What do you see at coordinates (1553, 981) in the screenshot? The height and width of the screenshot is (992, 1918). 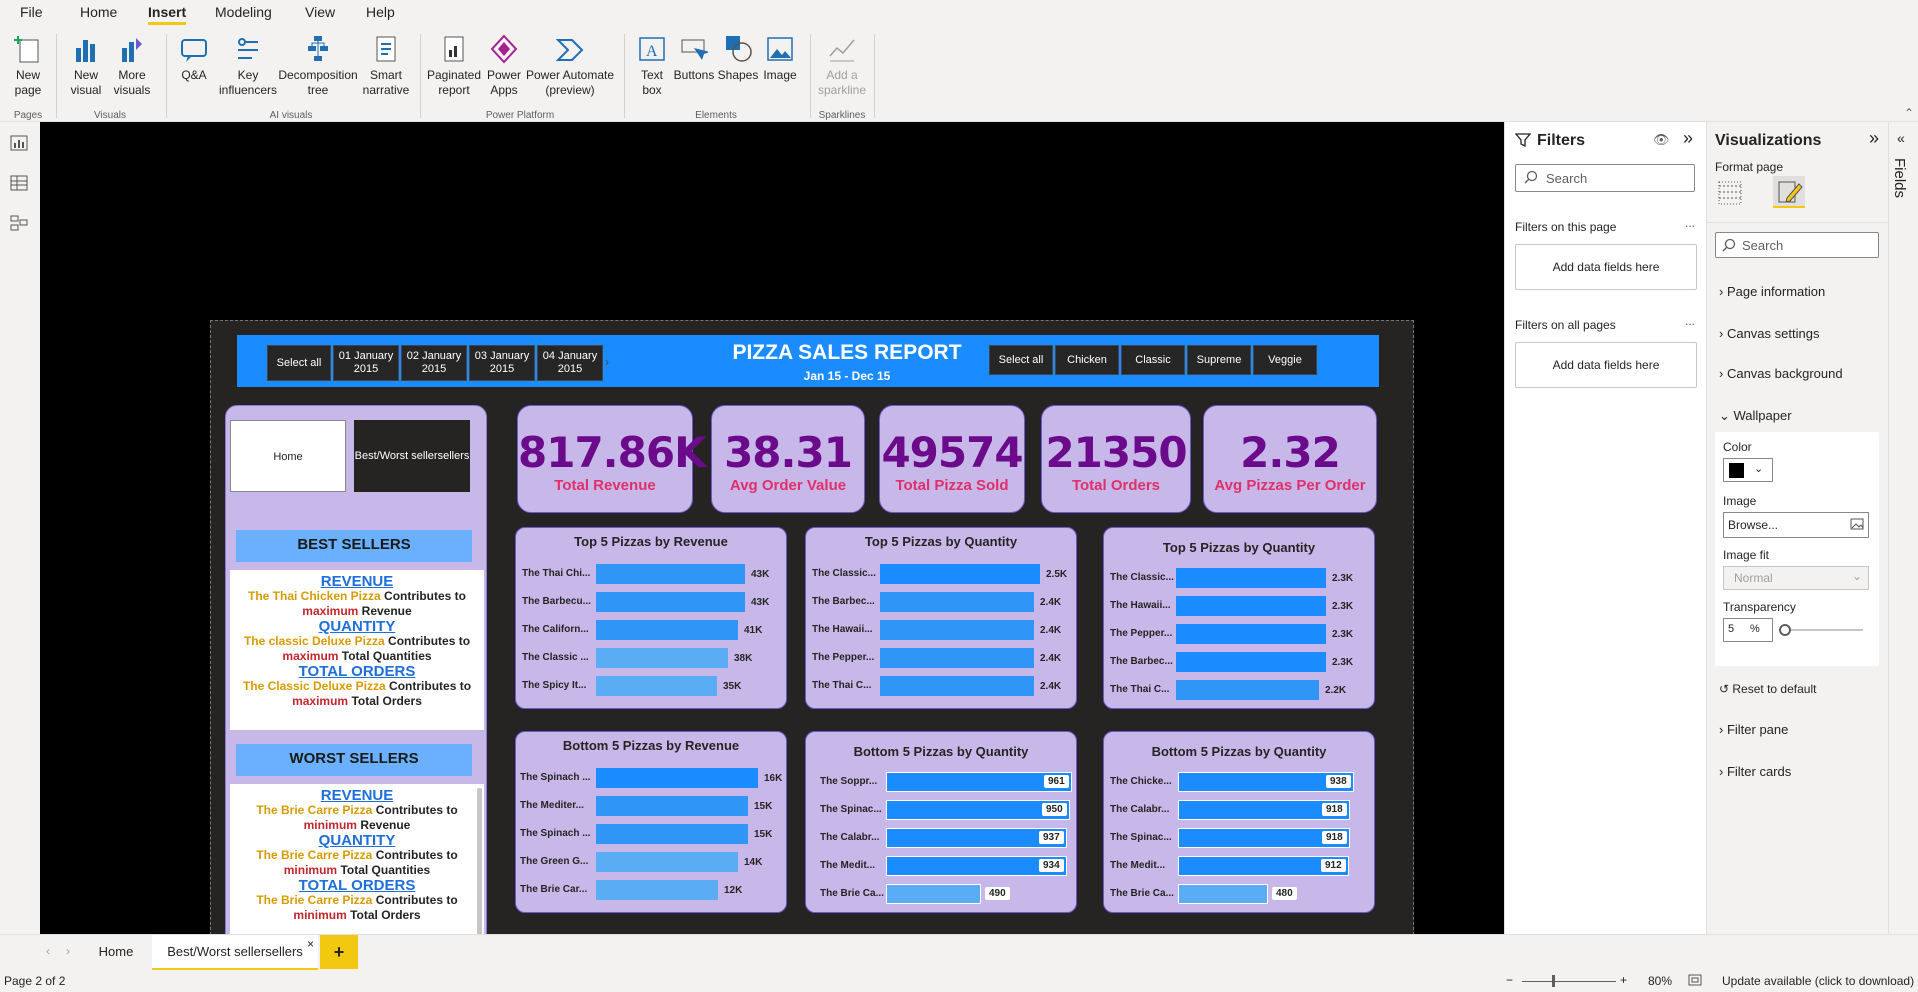 I see `zoom-slider-thumb` at bounding box center [1553, 981].